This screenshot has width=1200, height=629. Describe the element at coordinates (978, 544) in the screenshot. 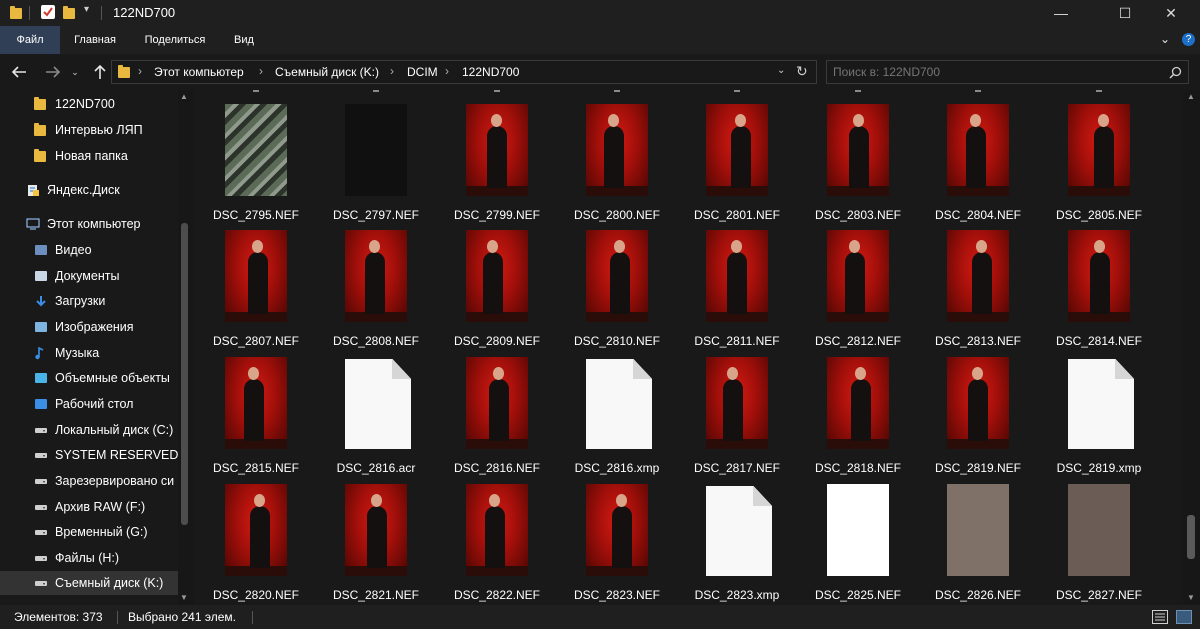

I see `file-item: DSC_2826.NEF` at that location.